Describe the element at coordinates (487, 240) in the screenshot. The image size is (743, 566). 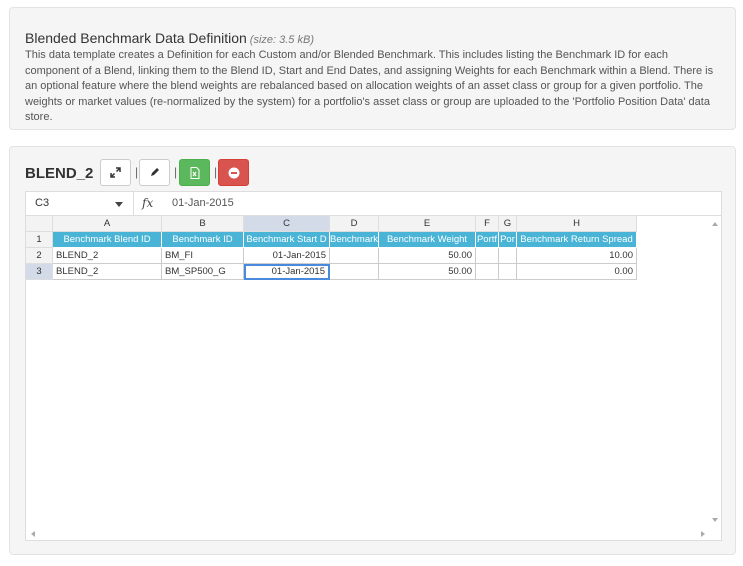
I see `header-cell: Portf` at that location.